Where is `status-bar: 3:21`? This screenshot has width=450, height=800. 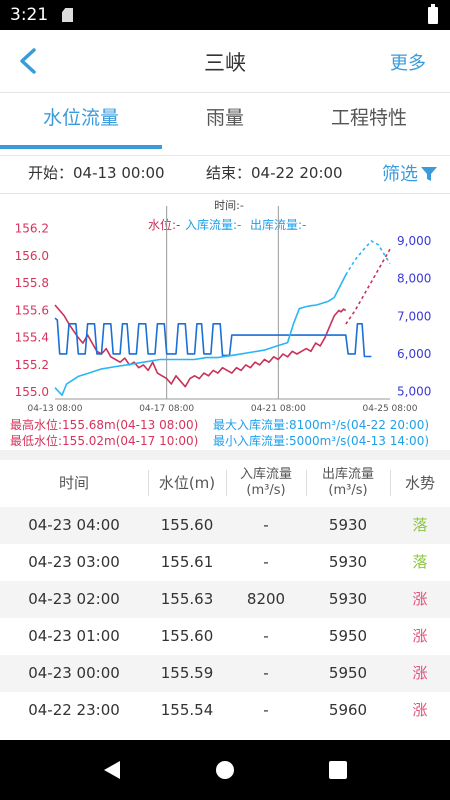
status-bar: 3:21 is located at coordinates (225, 15).